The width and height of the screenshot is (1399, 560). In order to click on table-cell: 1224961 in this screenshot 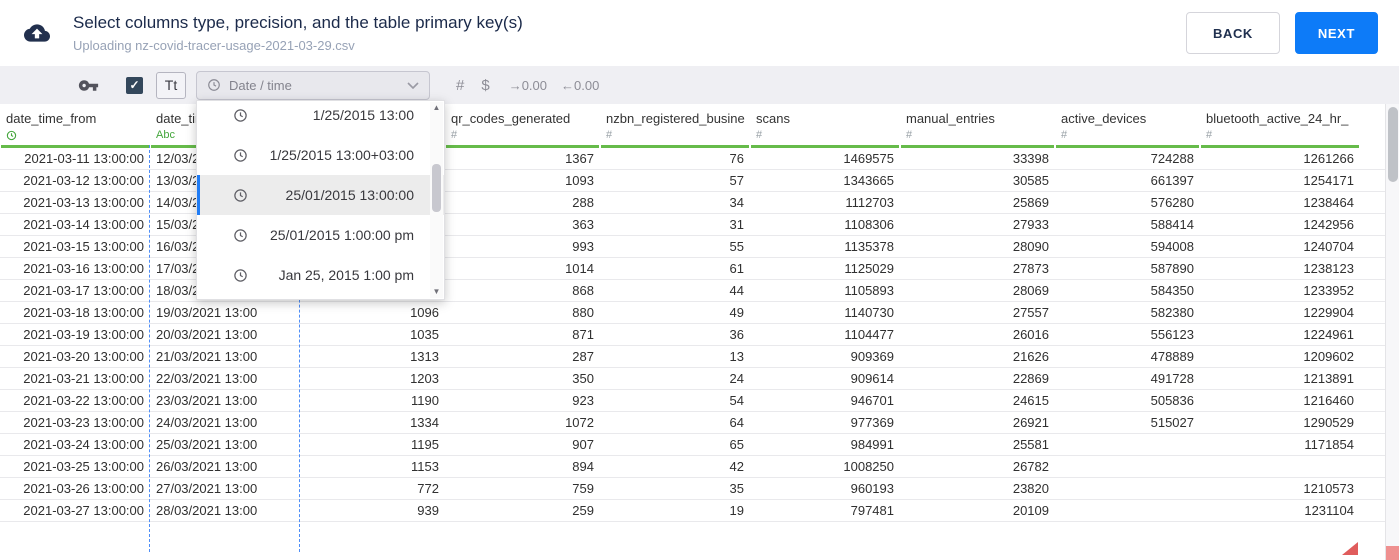, I will do `click(1328, 334)`.